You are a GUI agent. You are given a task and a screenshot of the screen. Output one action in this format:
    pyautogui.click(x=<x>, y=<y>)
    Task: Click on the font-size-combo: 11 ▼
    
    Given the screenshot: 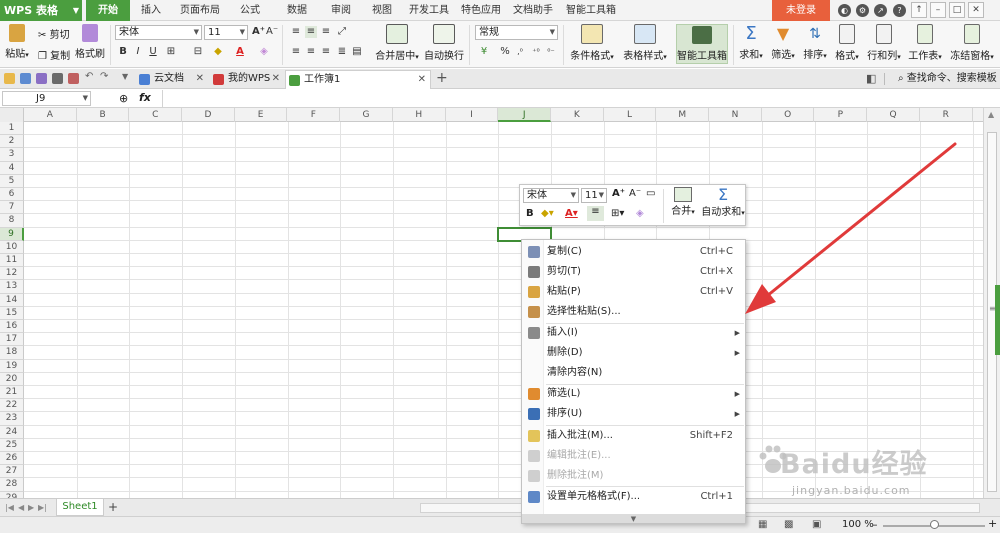 What is the action you would take?
    pyautogui.click(x=226, y=32)
    